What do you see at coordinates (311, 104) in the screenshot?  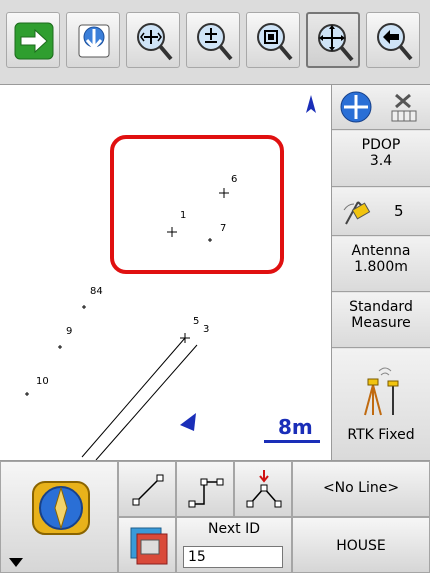 I see `north-arrow-icon` at bounding box center [311, 104].